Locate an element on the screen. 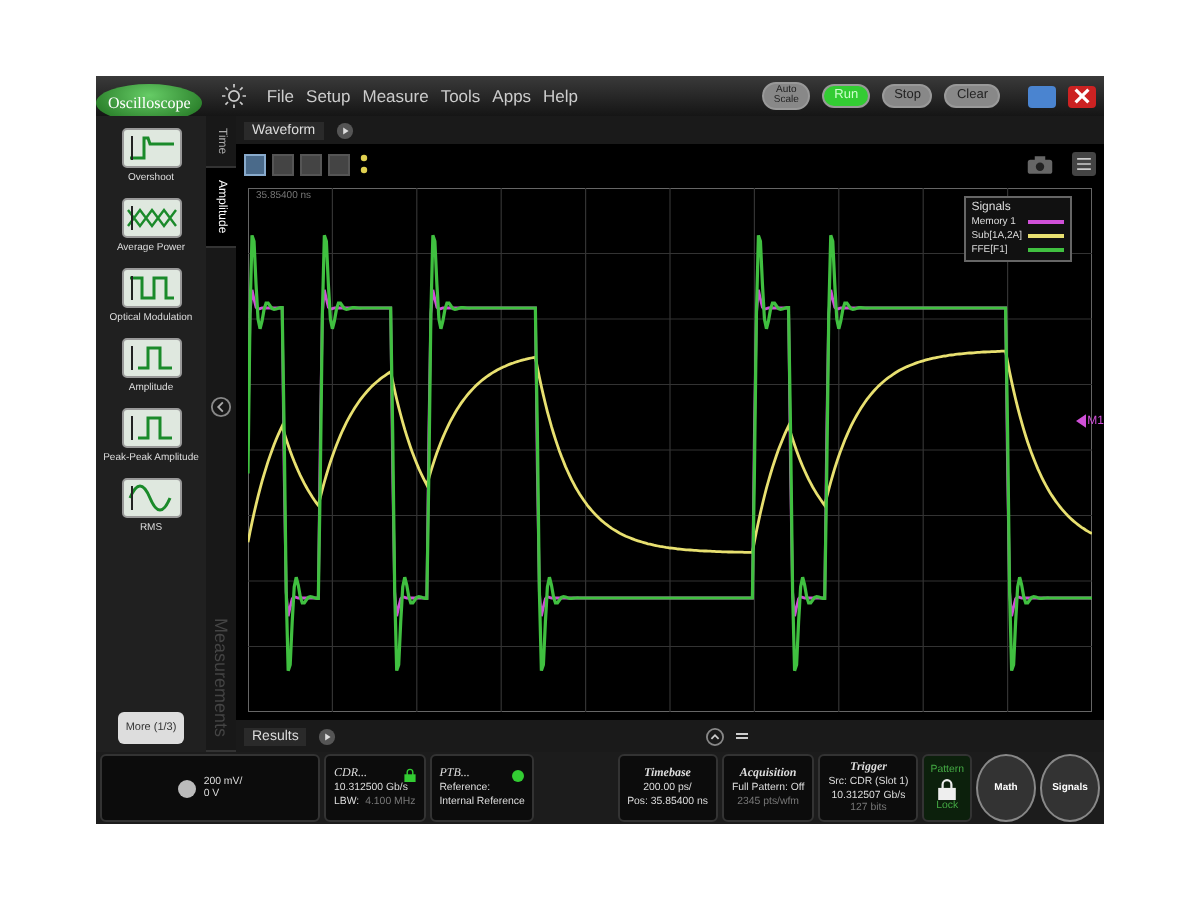 The image size is (1200, 900). menu-item: File is located at coordinates (280, 96).